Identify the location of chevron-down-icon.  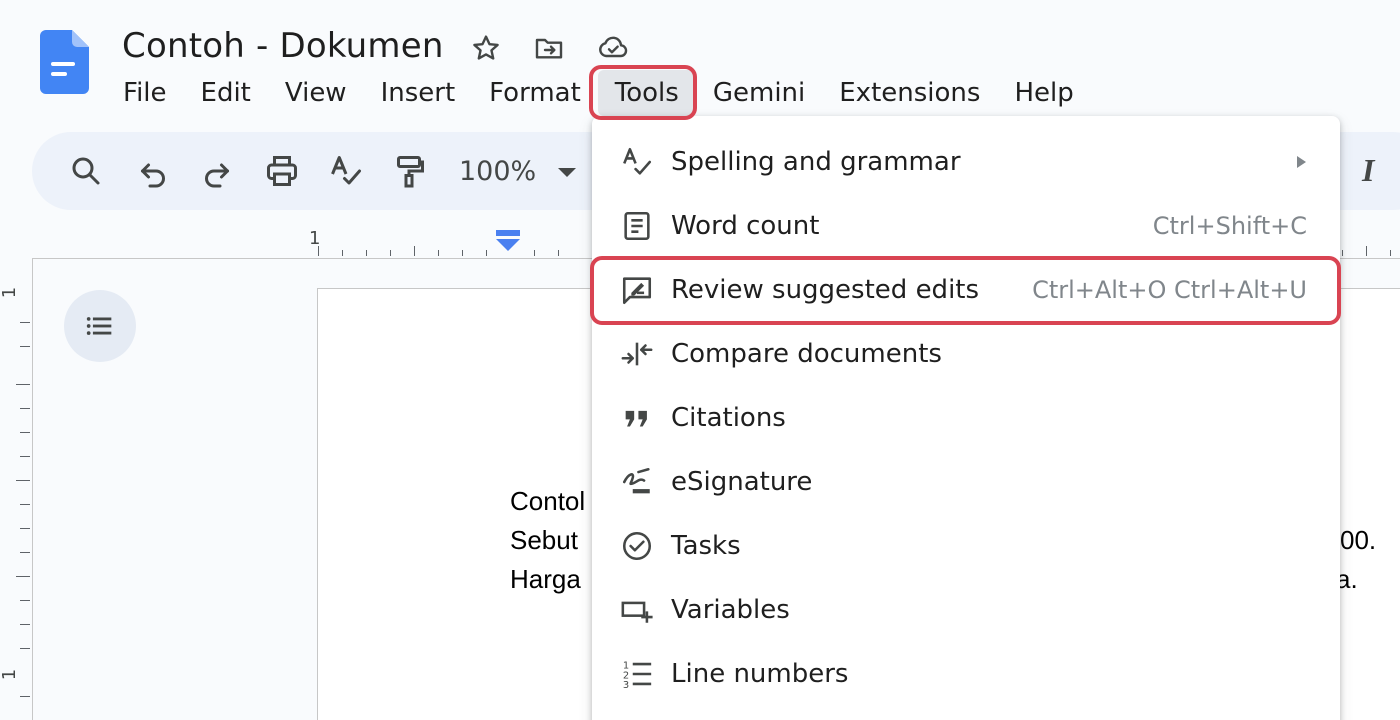
(567, 172).